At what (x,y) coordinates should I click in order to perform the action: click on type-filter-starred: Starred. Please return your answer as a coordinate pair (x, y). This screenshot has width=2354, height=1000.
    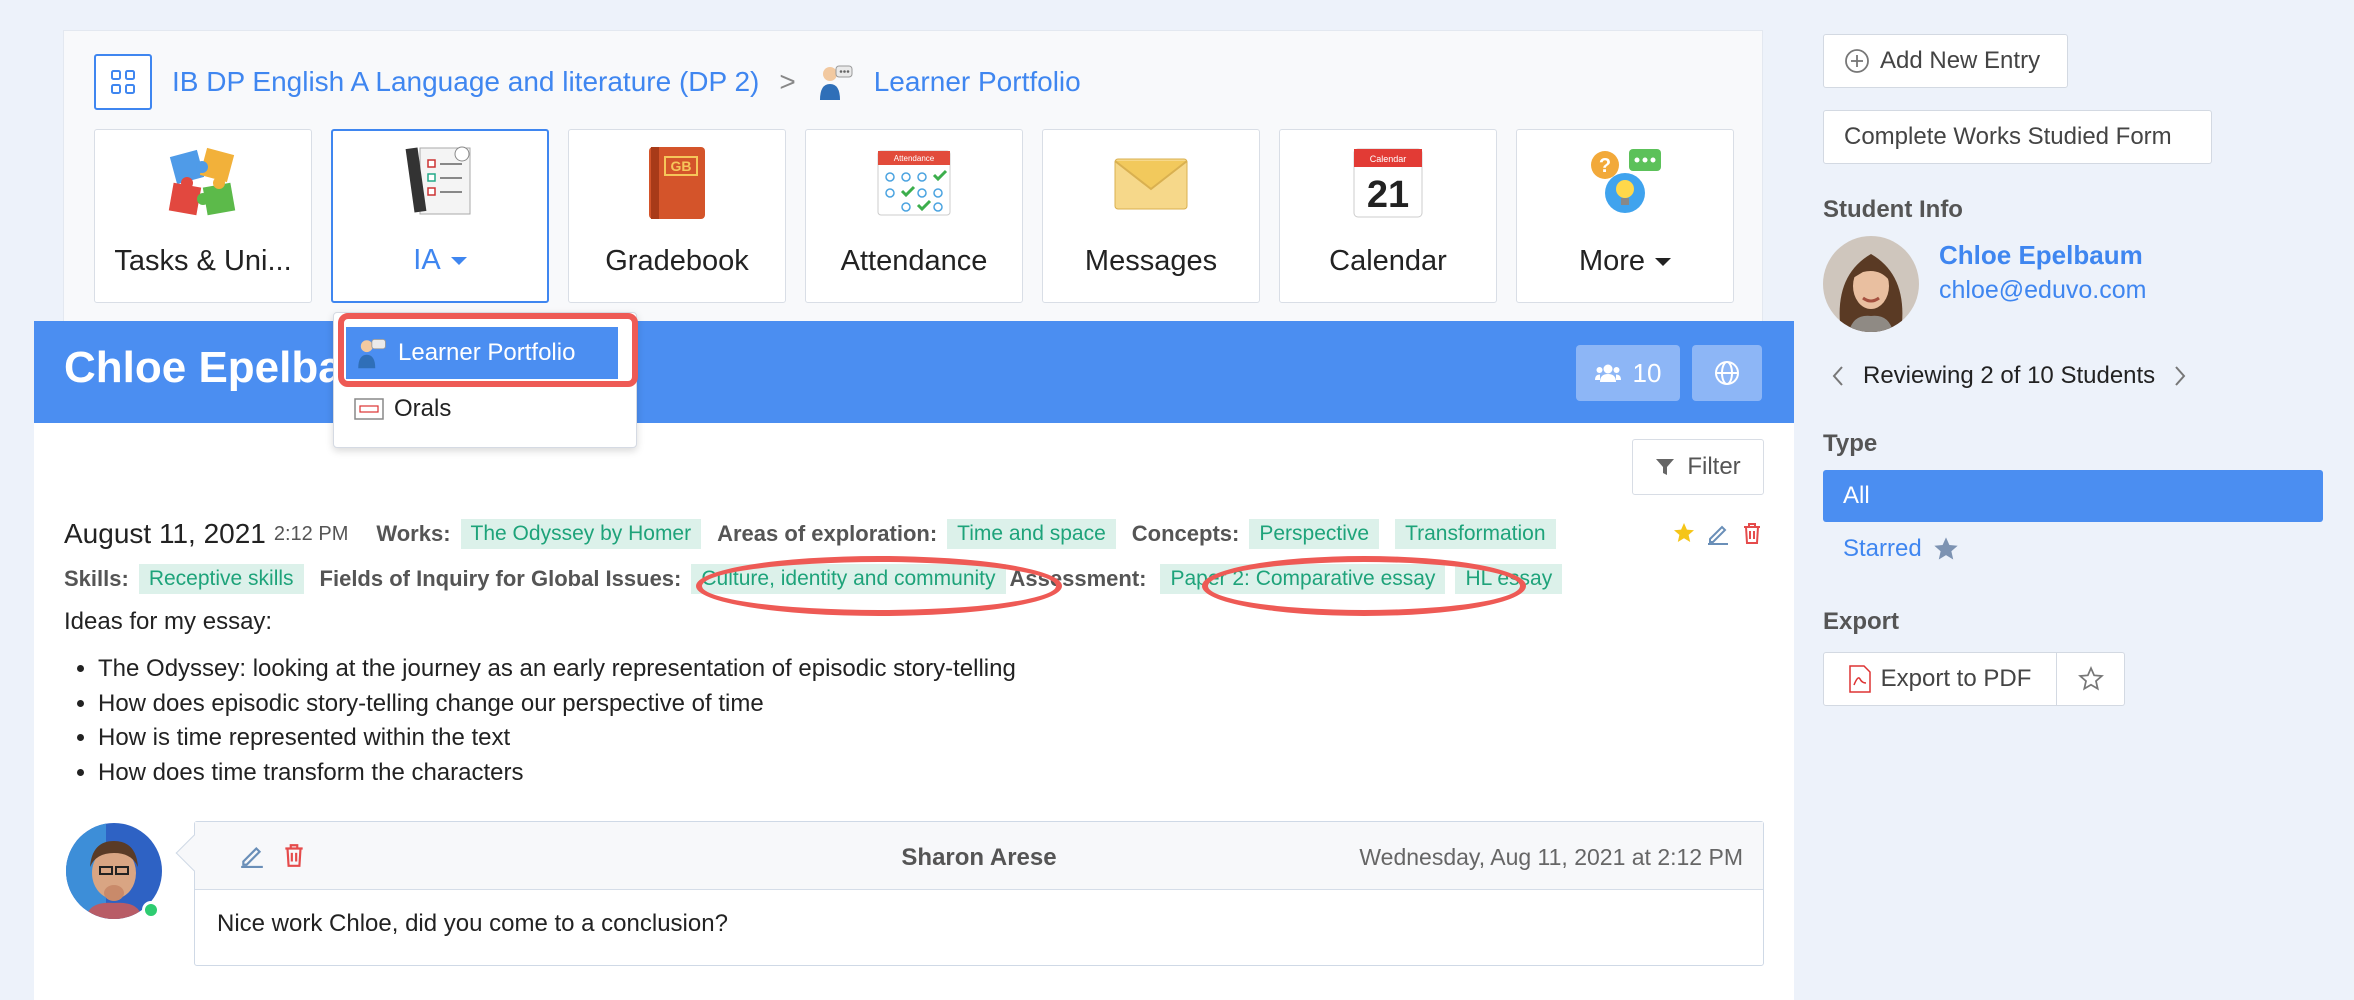
    Looking at the image, I should click on (1901, 549).